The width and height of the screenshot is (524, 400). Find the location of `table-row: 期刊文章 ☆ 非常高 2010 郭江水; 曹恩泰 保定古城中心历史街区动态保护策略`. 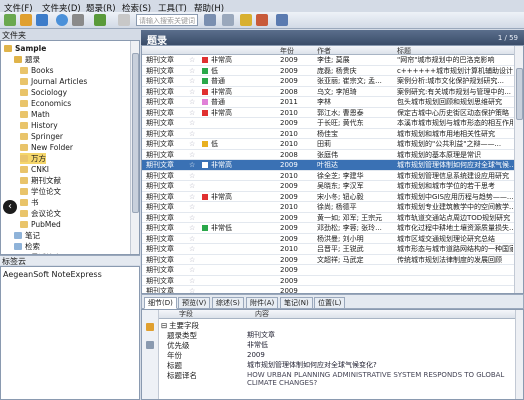

table-row: 期刊文章 ☆ 非常高 2010 郭江水; 曹恩泰 保定古城中心历史街区动态保护策略 is located at coordinates (329, 113).